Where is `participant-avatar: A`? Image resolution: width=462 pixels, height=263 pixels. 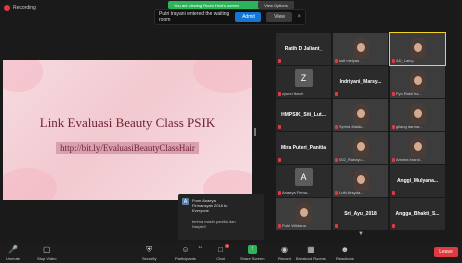 participant-avatar: A is located at coordinates (303, 177).